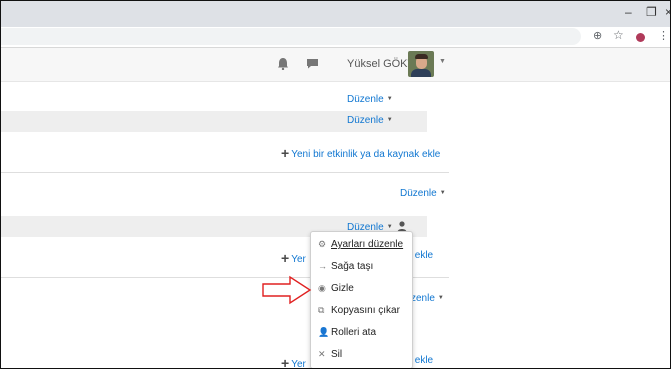 The height and width of the screenshot is (369, 671). Describe the element at coordinates (225, 172) in the screenshot. I see `section-divider` at that location.